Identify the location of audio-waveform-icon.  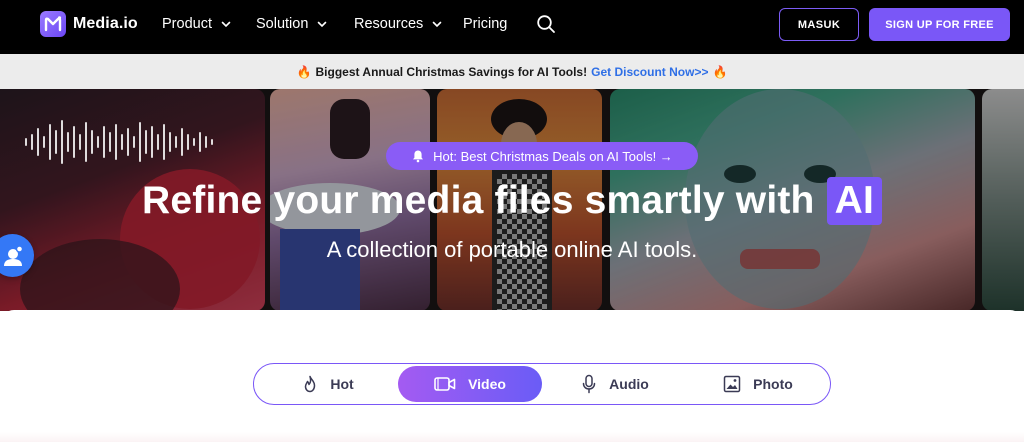
(119, 142).